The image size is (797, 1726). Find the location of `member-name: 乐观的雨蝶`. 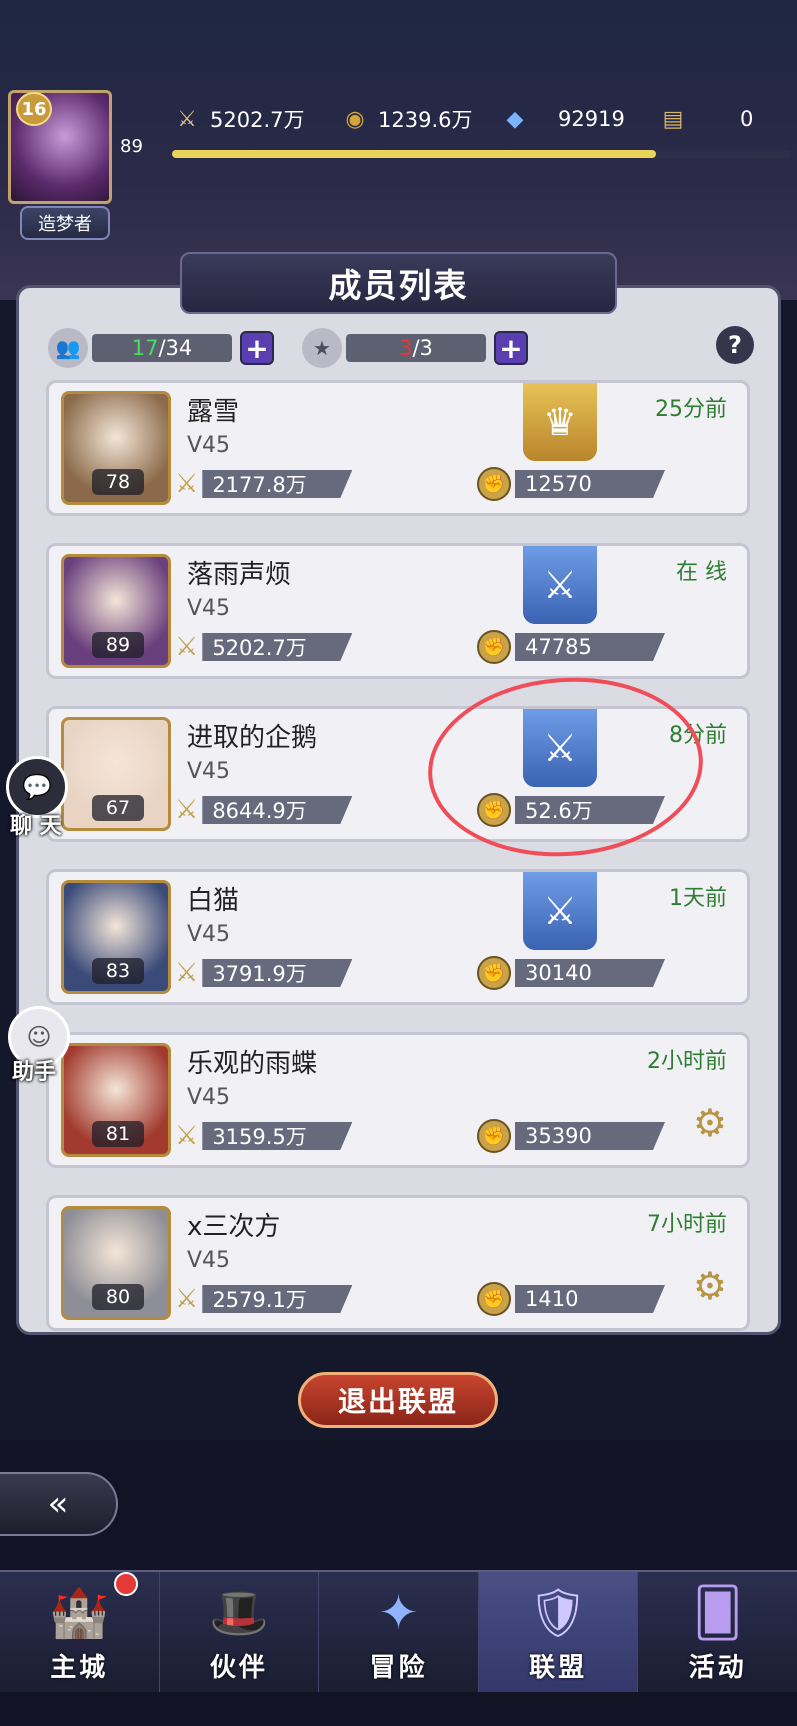

member-name: 乐观的雨蝶 is located at coordinates (252, 1064).